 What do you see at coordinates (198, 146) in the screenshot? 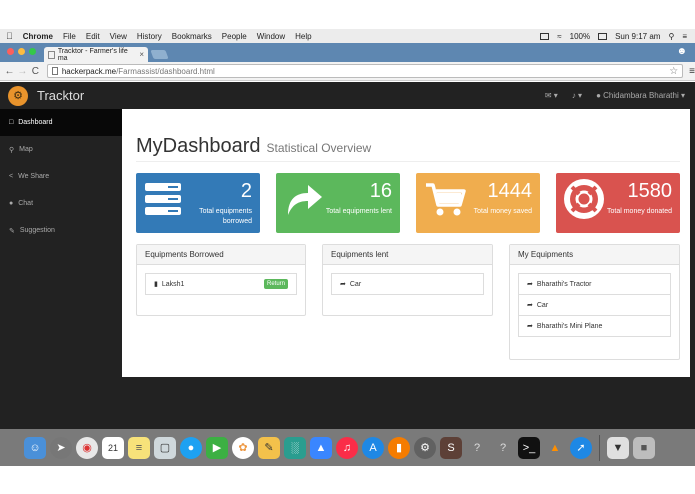
I see `page-title: MyDashboard` at bounding box center [198, 146].